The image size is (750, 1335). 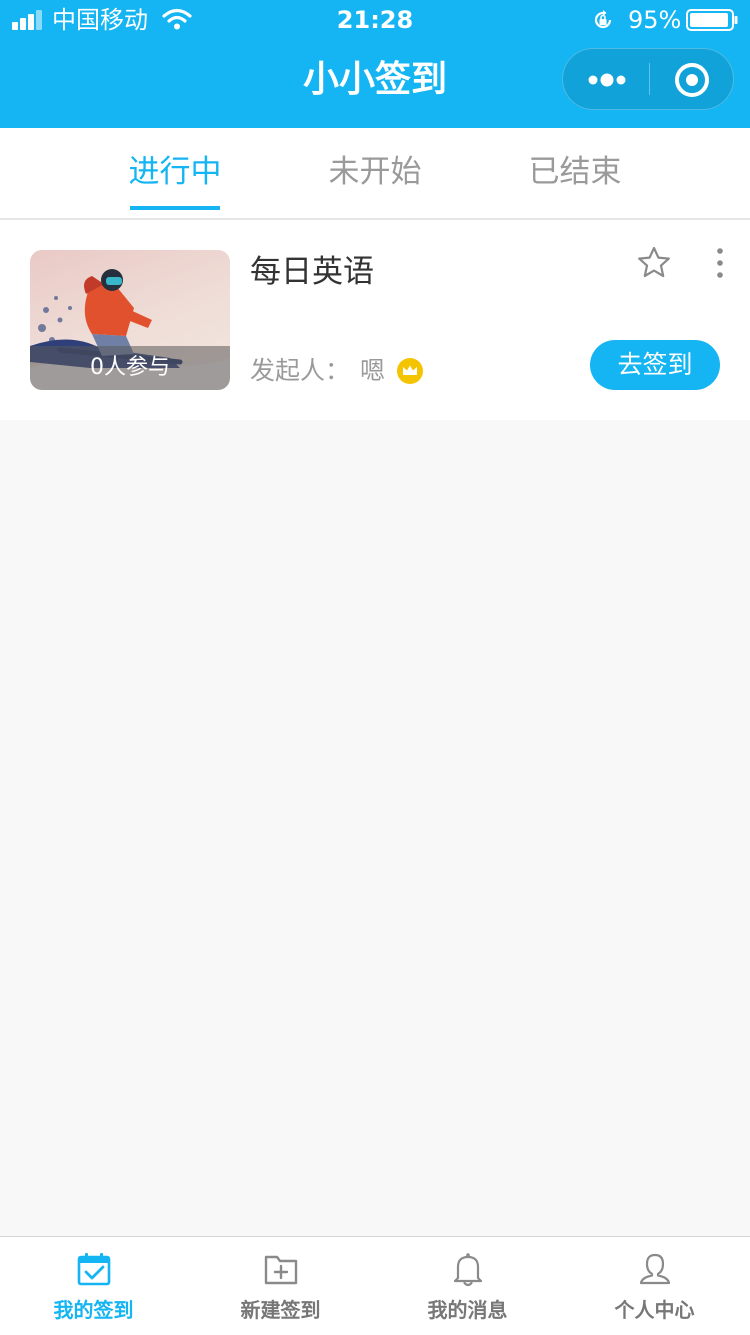 What do you see at coordinates (654, 1286) in the screenshot?
I see `tabbar-item-profile: 个人中心` at bounding box center [654, 1286].